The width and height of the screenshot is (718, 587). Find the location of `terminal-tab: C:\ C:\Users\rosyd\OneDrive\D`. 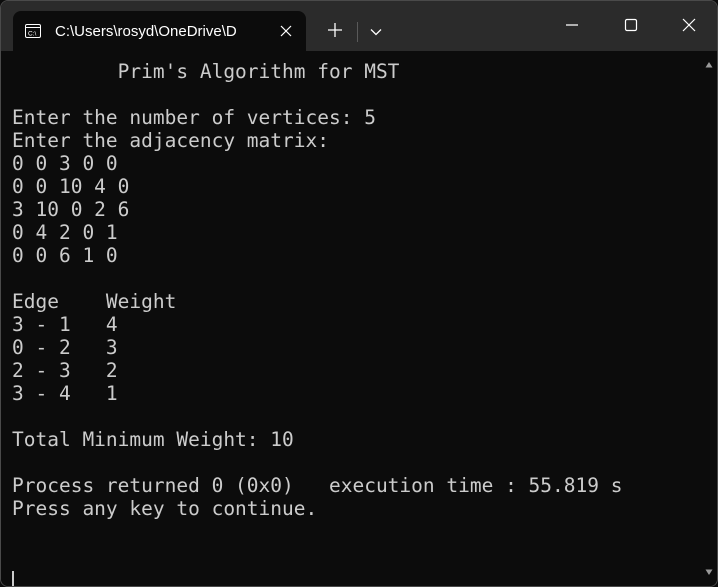

terminal-tab: C:\ C:\Users\rosyd\OneDrive\D is located at coordinates (159, 31).